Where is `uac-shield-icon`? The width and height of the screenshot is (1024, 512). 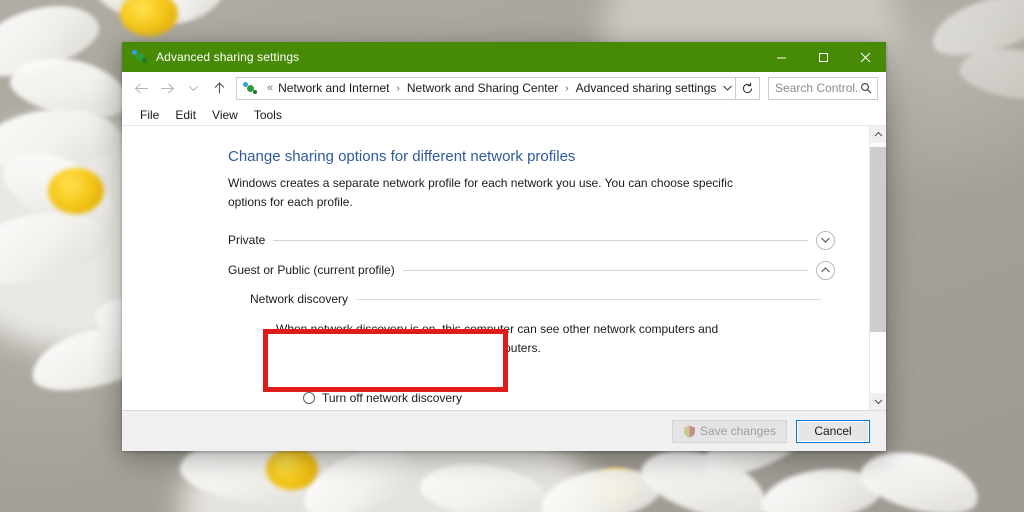 uac-shield-icon is located at coordinates (689, 431).